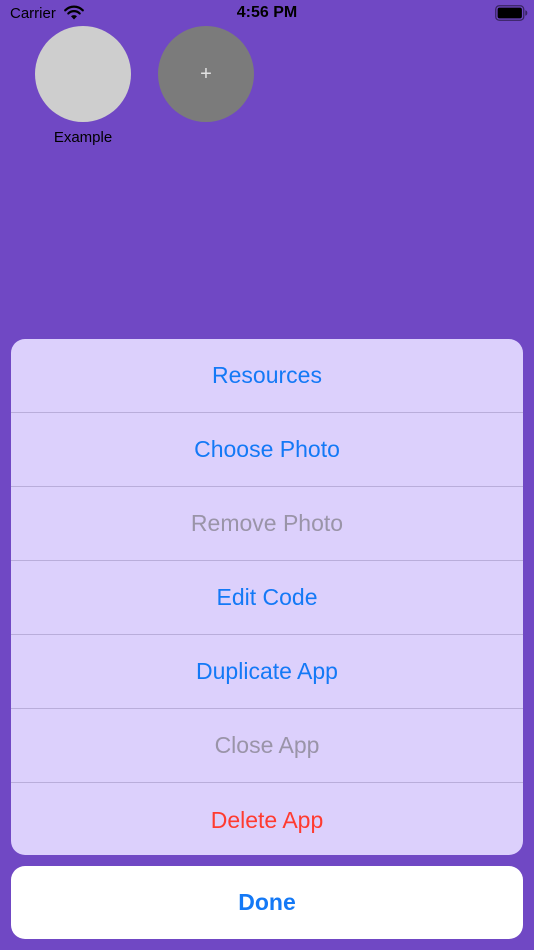  Describe the element at coordinates (267, 376) in the screenshot. I see `resources-action: Resources` at that location.